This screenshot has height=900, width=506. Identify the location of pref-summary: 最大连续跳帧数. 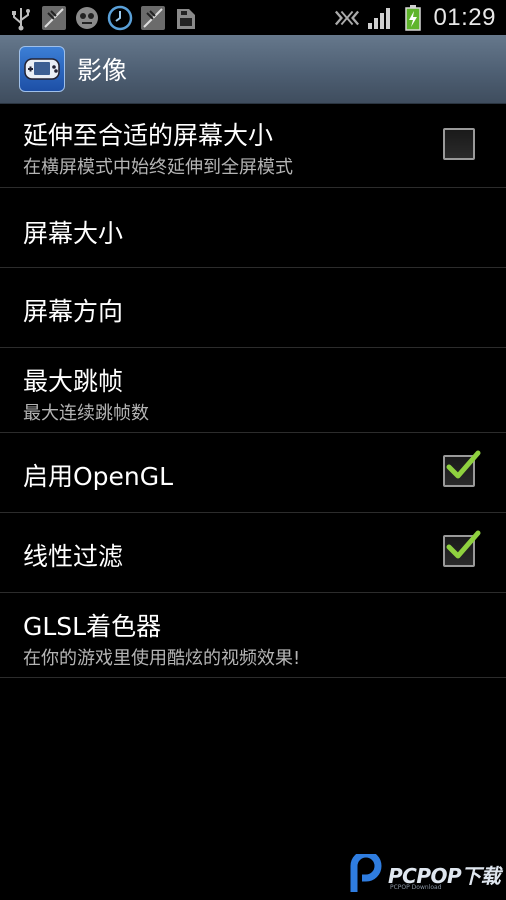
(86, 413).